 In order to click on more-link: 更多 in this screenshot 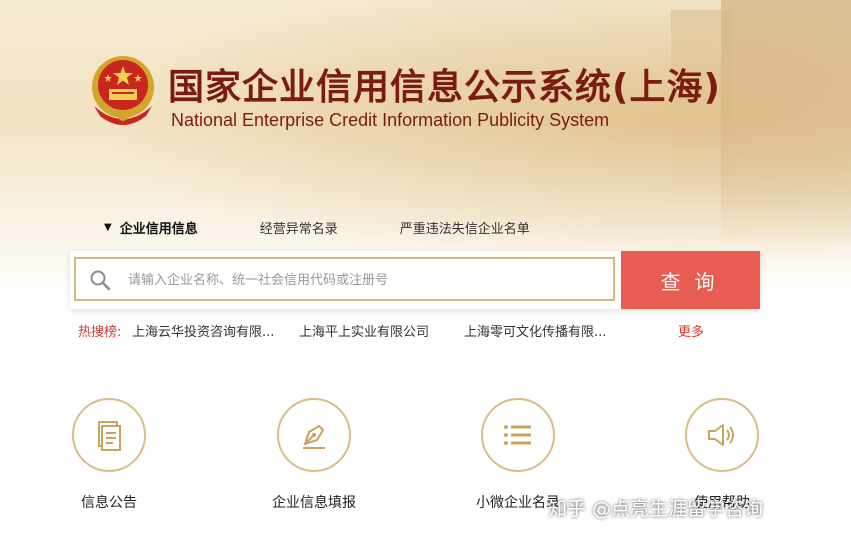, I will do `click(691, 330)`.